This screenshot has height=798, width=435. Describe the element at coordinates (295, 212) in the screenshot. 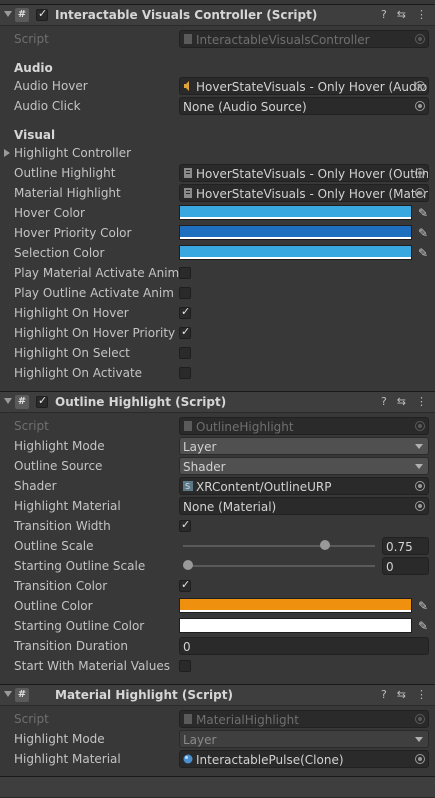

I see `hover-color-swatch` at that location.